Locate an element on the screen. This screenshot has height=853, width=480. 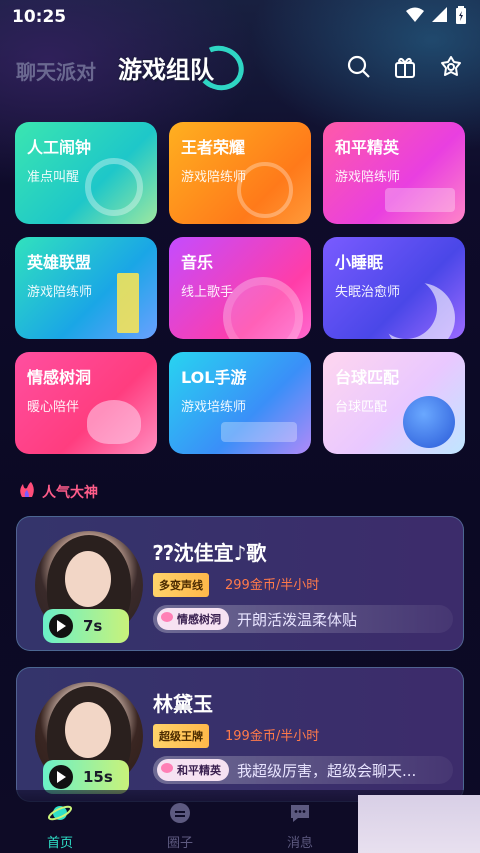
user-price: 299金币/半小时 is located at coordinates (272, 585).